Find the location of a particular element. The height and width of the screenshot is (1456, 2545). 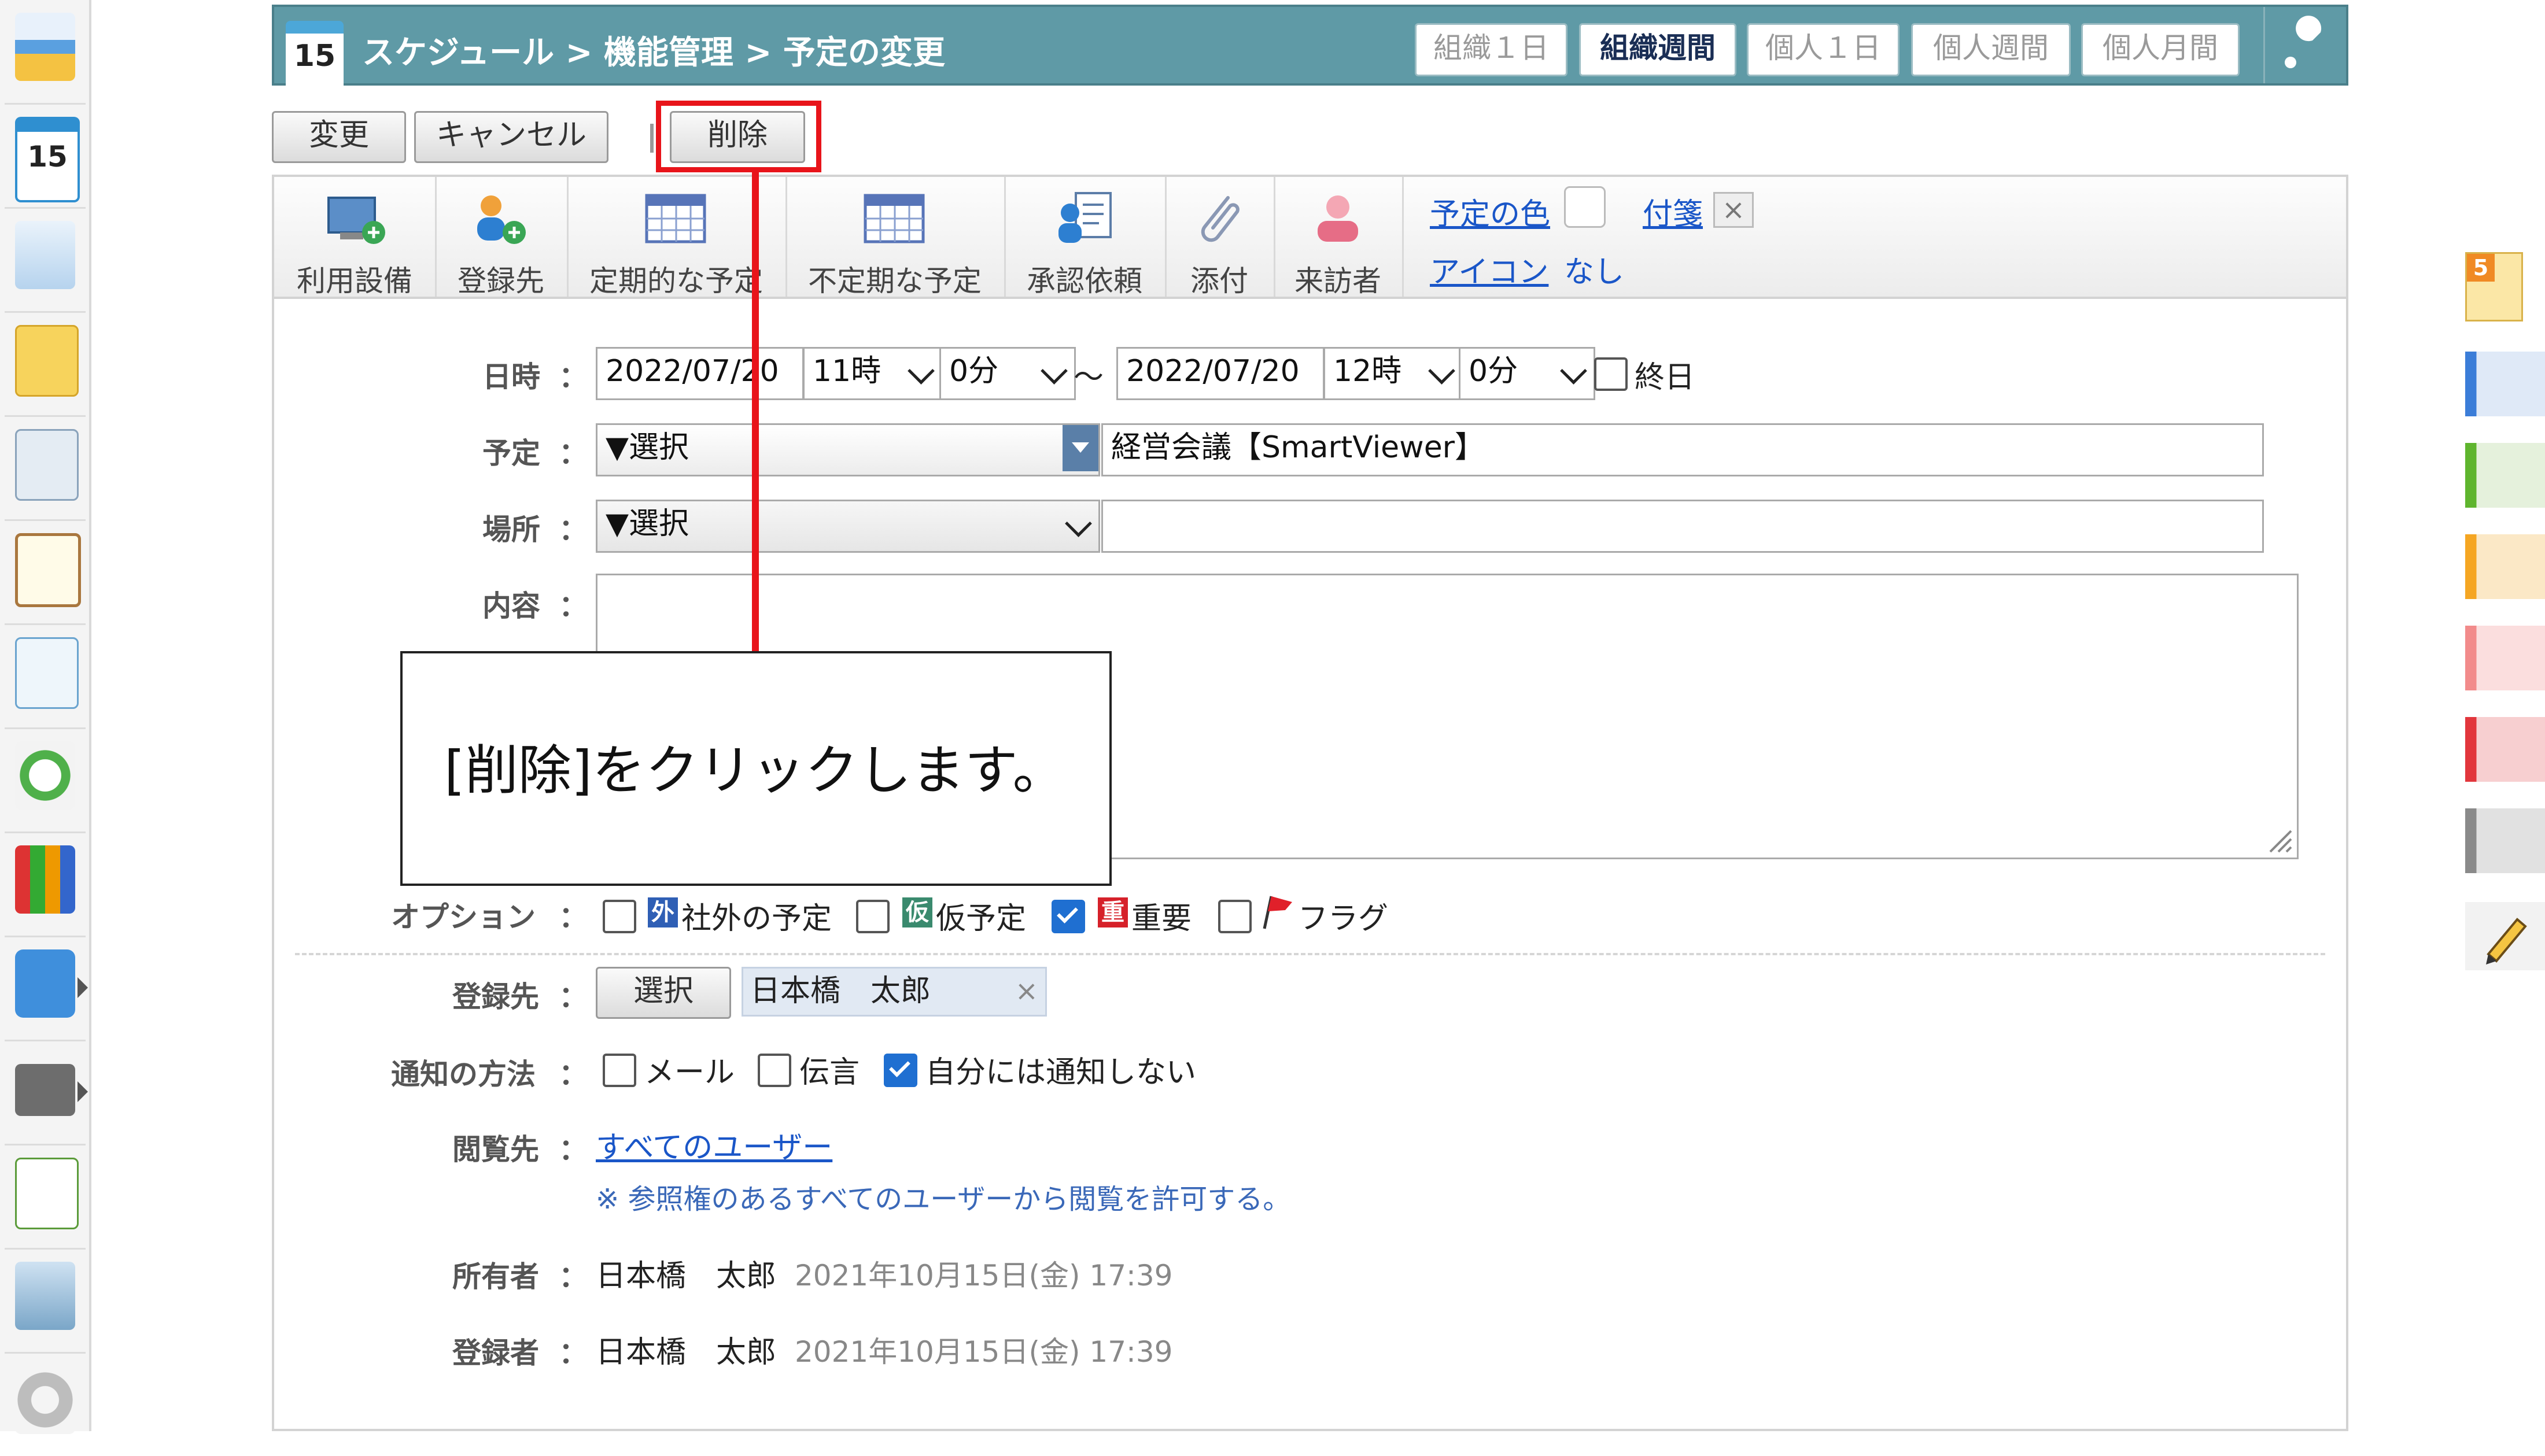

owner-date: 2021年10月15日(金) 17:39 is located at coordinates (984, 1275).